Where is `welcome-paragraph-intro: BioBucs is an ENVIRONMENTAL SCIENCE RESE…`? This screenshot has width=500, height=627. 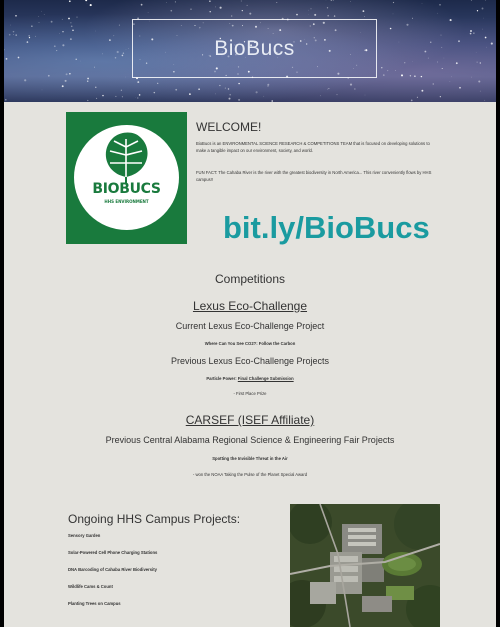
welcome-paragraph-intro: BioBucs is an ENVIRONMENTAL SCIENCE RESE… is located at coordinates (313, 147).